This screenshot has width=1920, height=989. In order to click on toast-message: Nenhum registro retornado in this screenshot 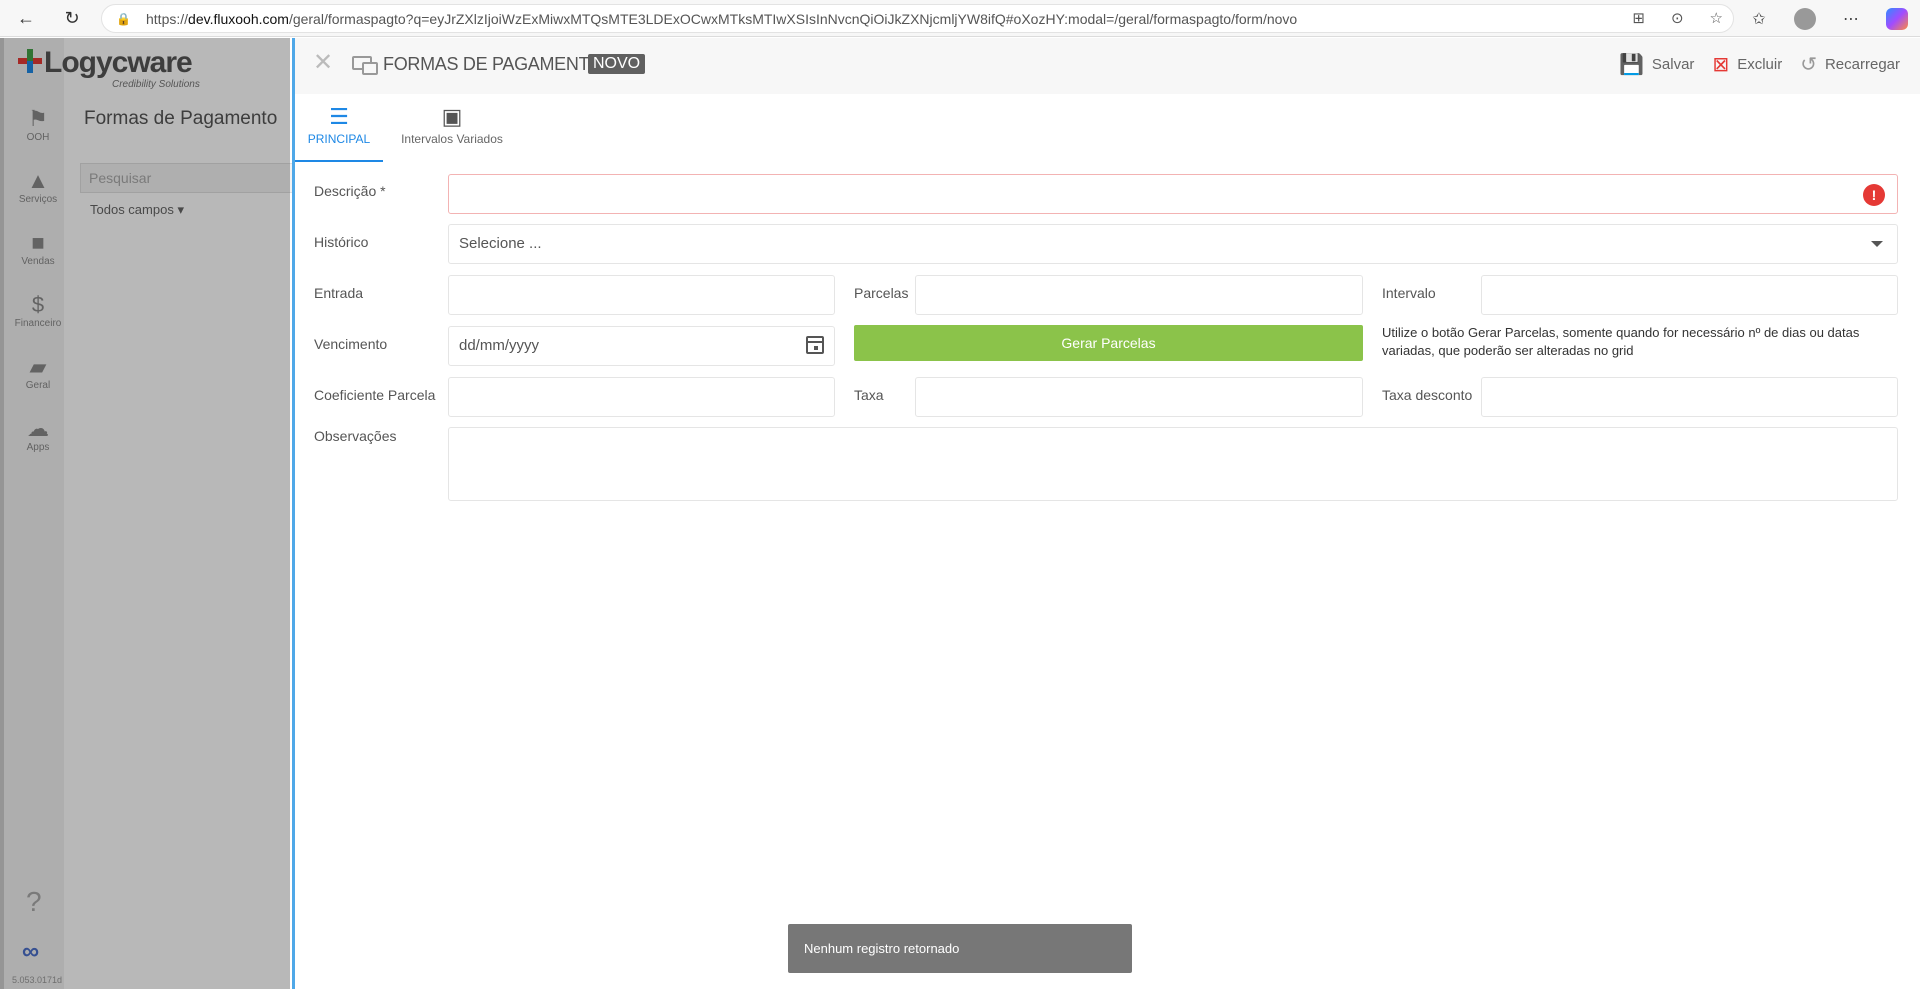, I will do `click(960, 948)`.